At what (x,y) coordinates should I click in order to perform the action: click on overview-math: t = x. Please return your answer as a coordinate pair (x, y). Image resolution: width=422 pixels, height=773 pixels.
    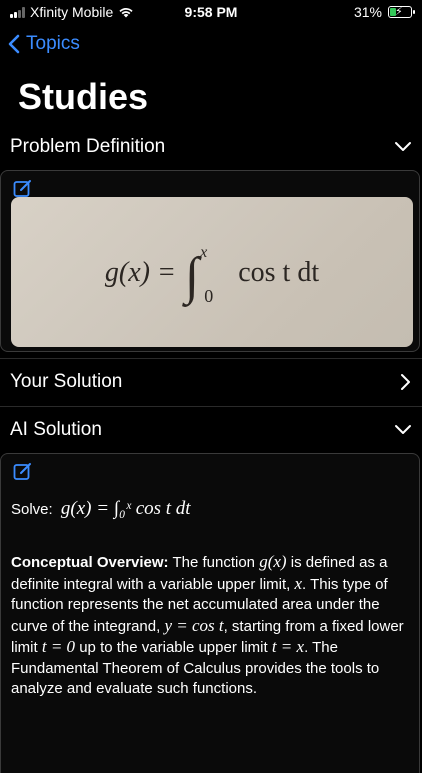
    Looking at the image, I should click on (288, 646).